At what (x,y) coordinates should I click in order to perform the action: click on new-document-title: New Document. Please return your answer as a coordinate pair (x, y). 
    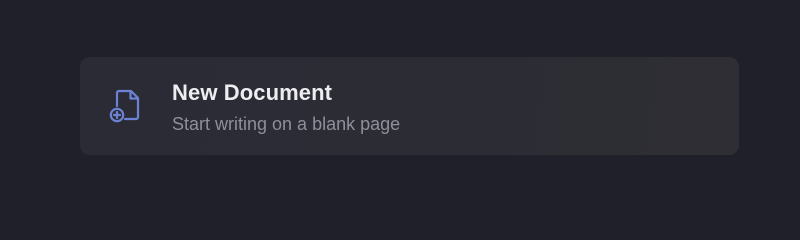
    Looking at the image, I should click on (252, 92).